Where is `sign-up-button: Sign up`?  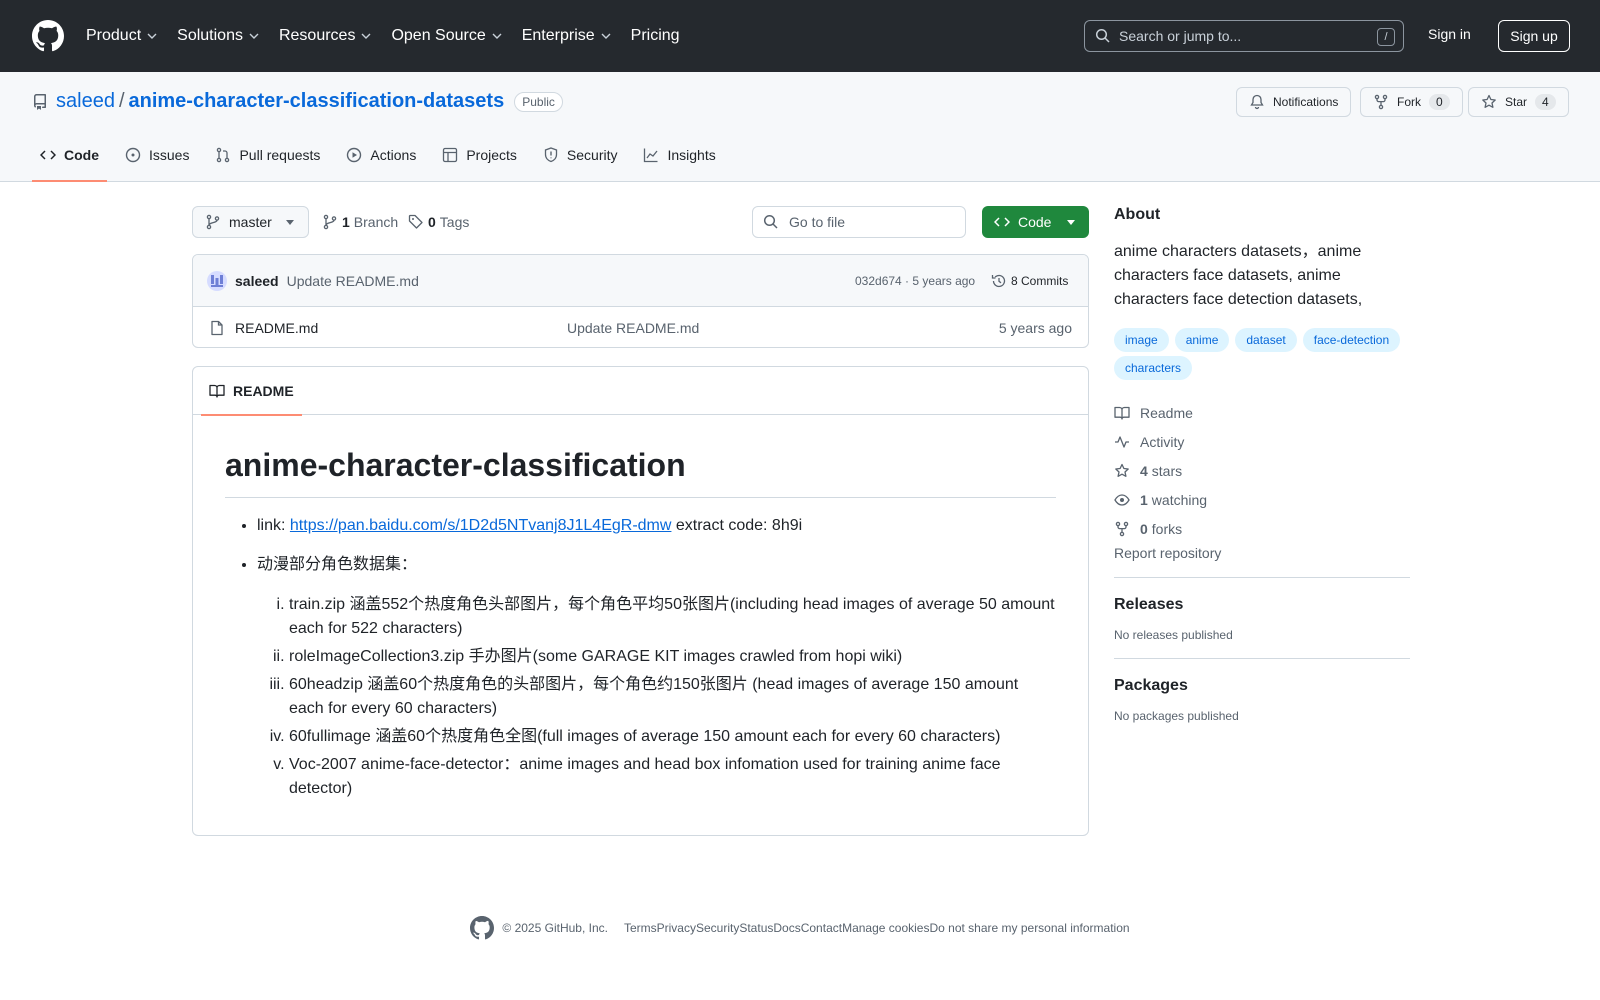
sign-up-button: Sign up is located at coordinates (1534, 36).